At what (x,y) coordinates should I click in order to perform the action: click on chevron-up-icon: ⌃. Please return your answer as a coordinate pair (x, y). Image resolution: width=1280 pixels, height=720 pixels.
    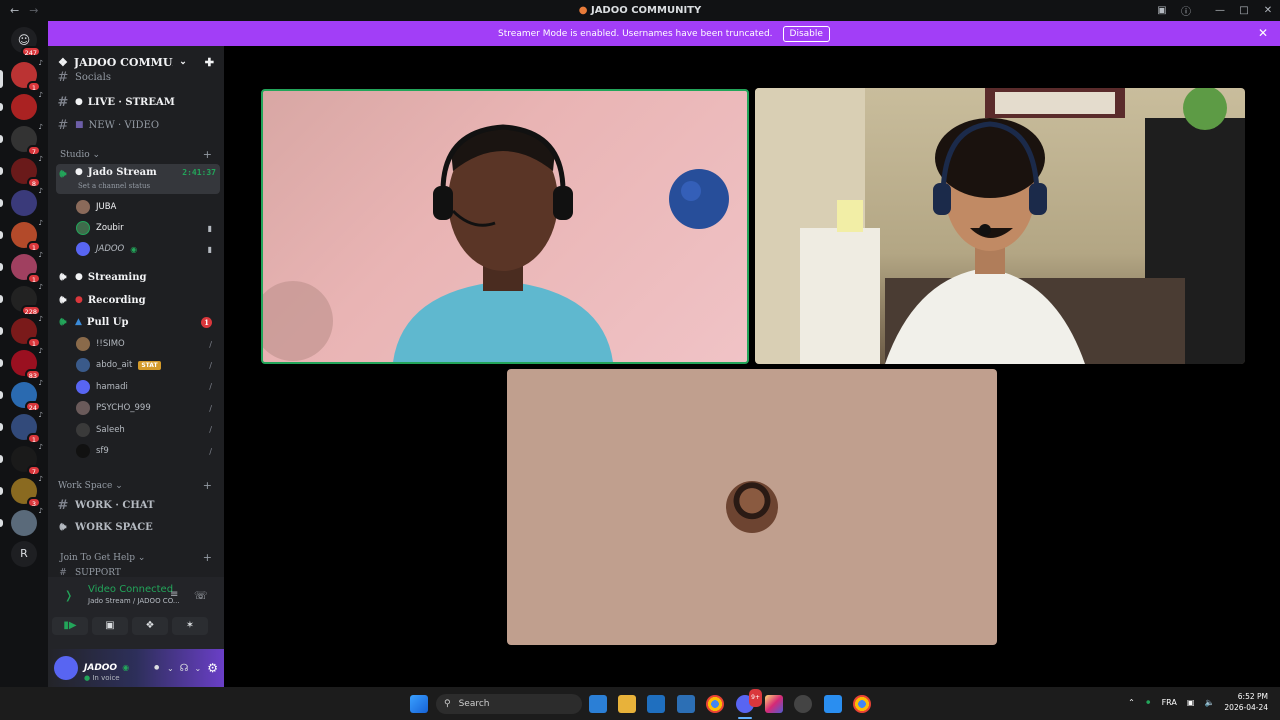
    Looking at the image, I should click on (1131, 702).